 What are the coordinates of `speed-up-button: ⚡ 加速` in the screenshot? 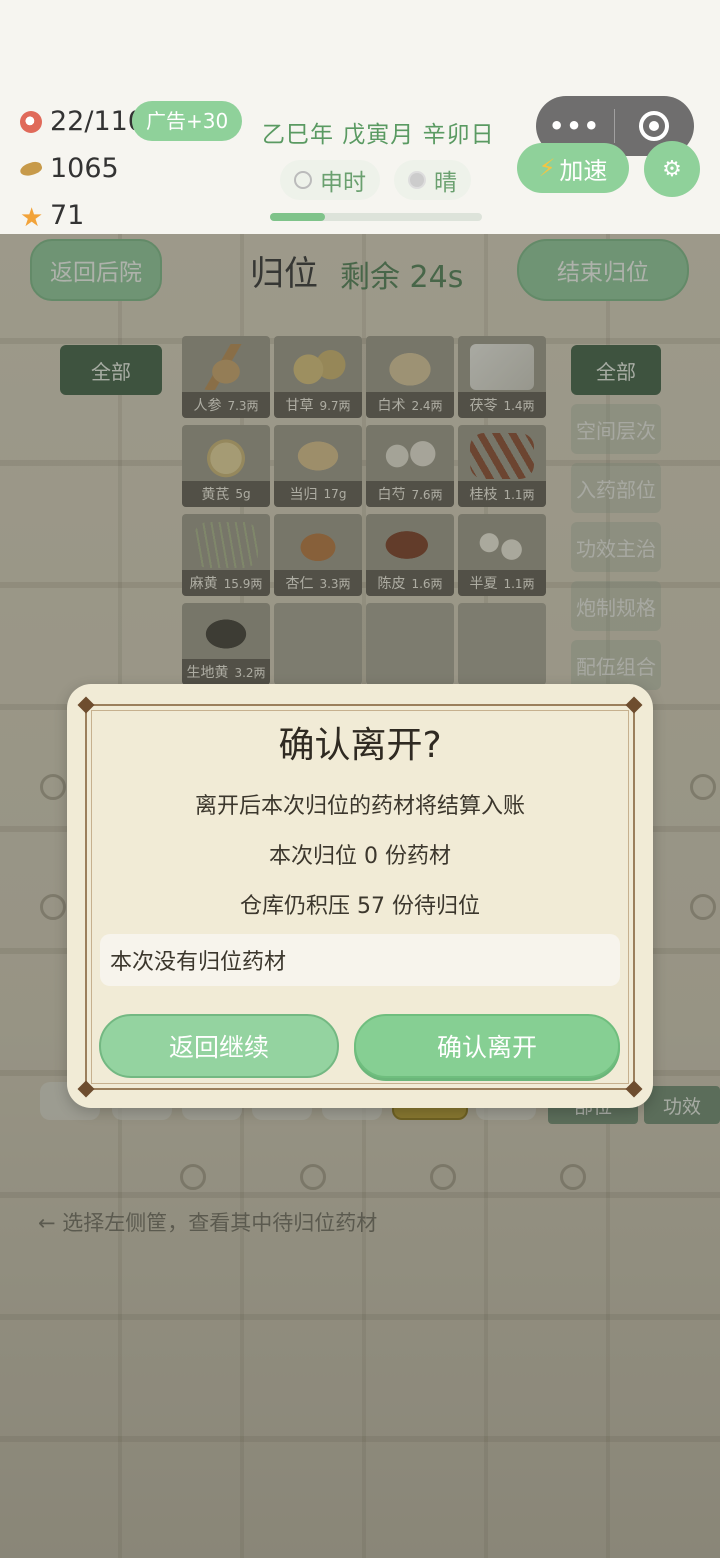 It's located at (573, 168).